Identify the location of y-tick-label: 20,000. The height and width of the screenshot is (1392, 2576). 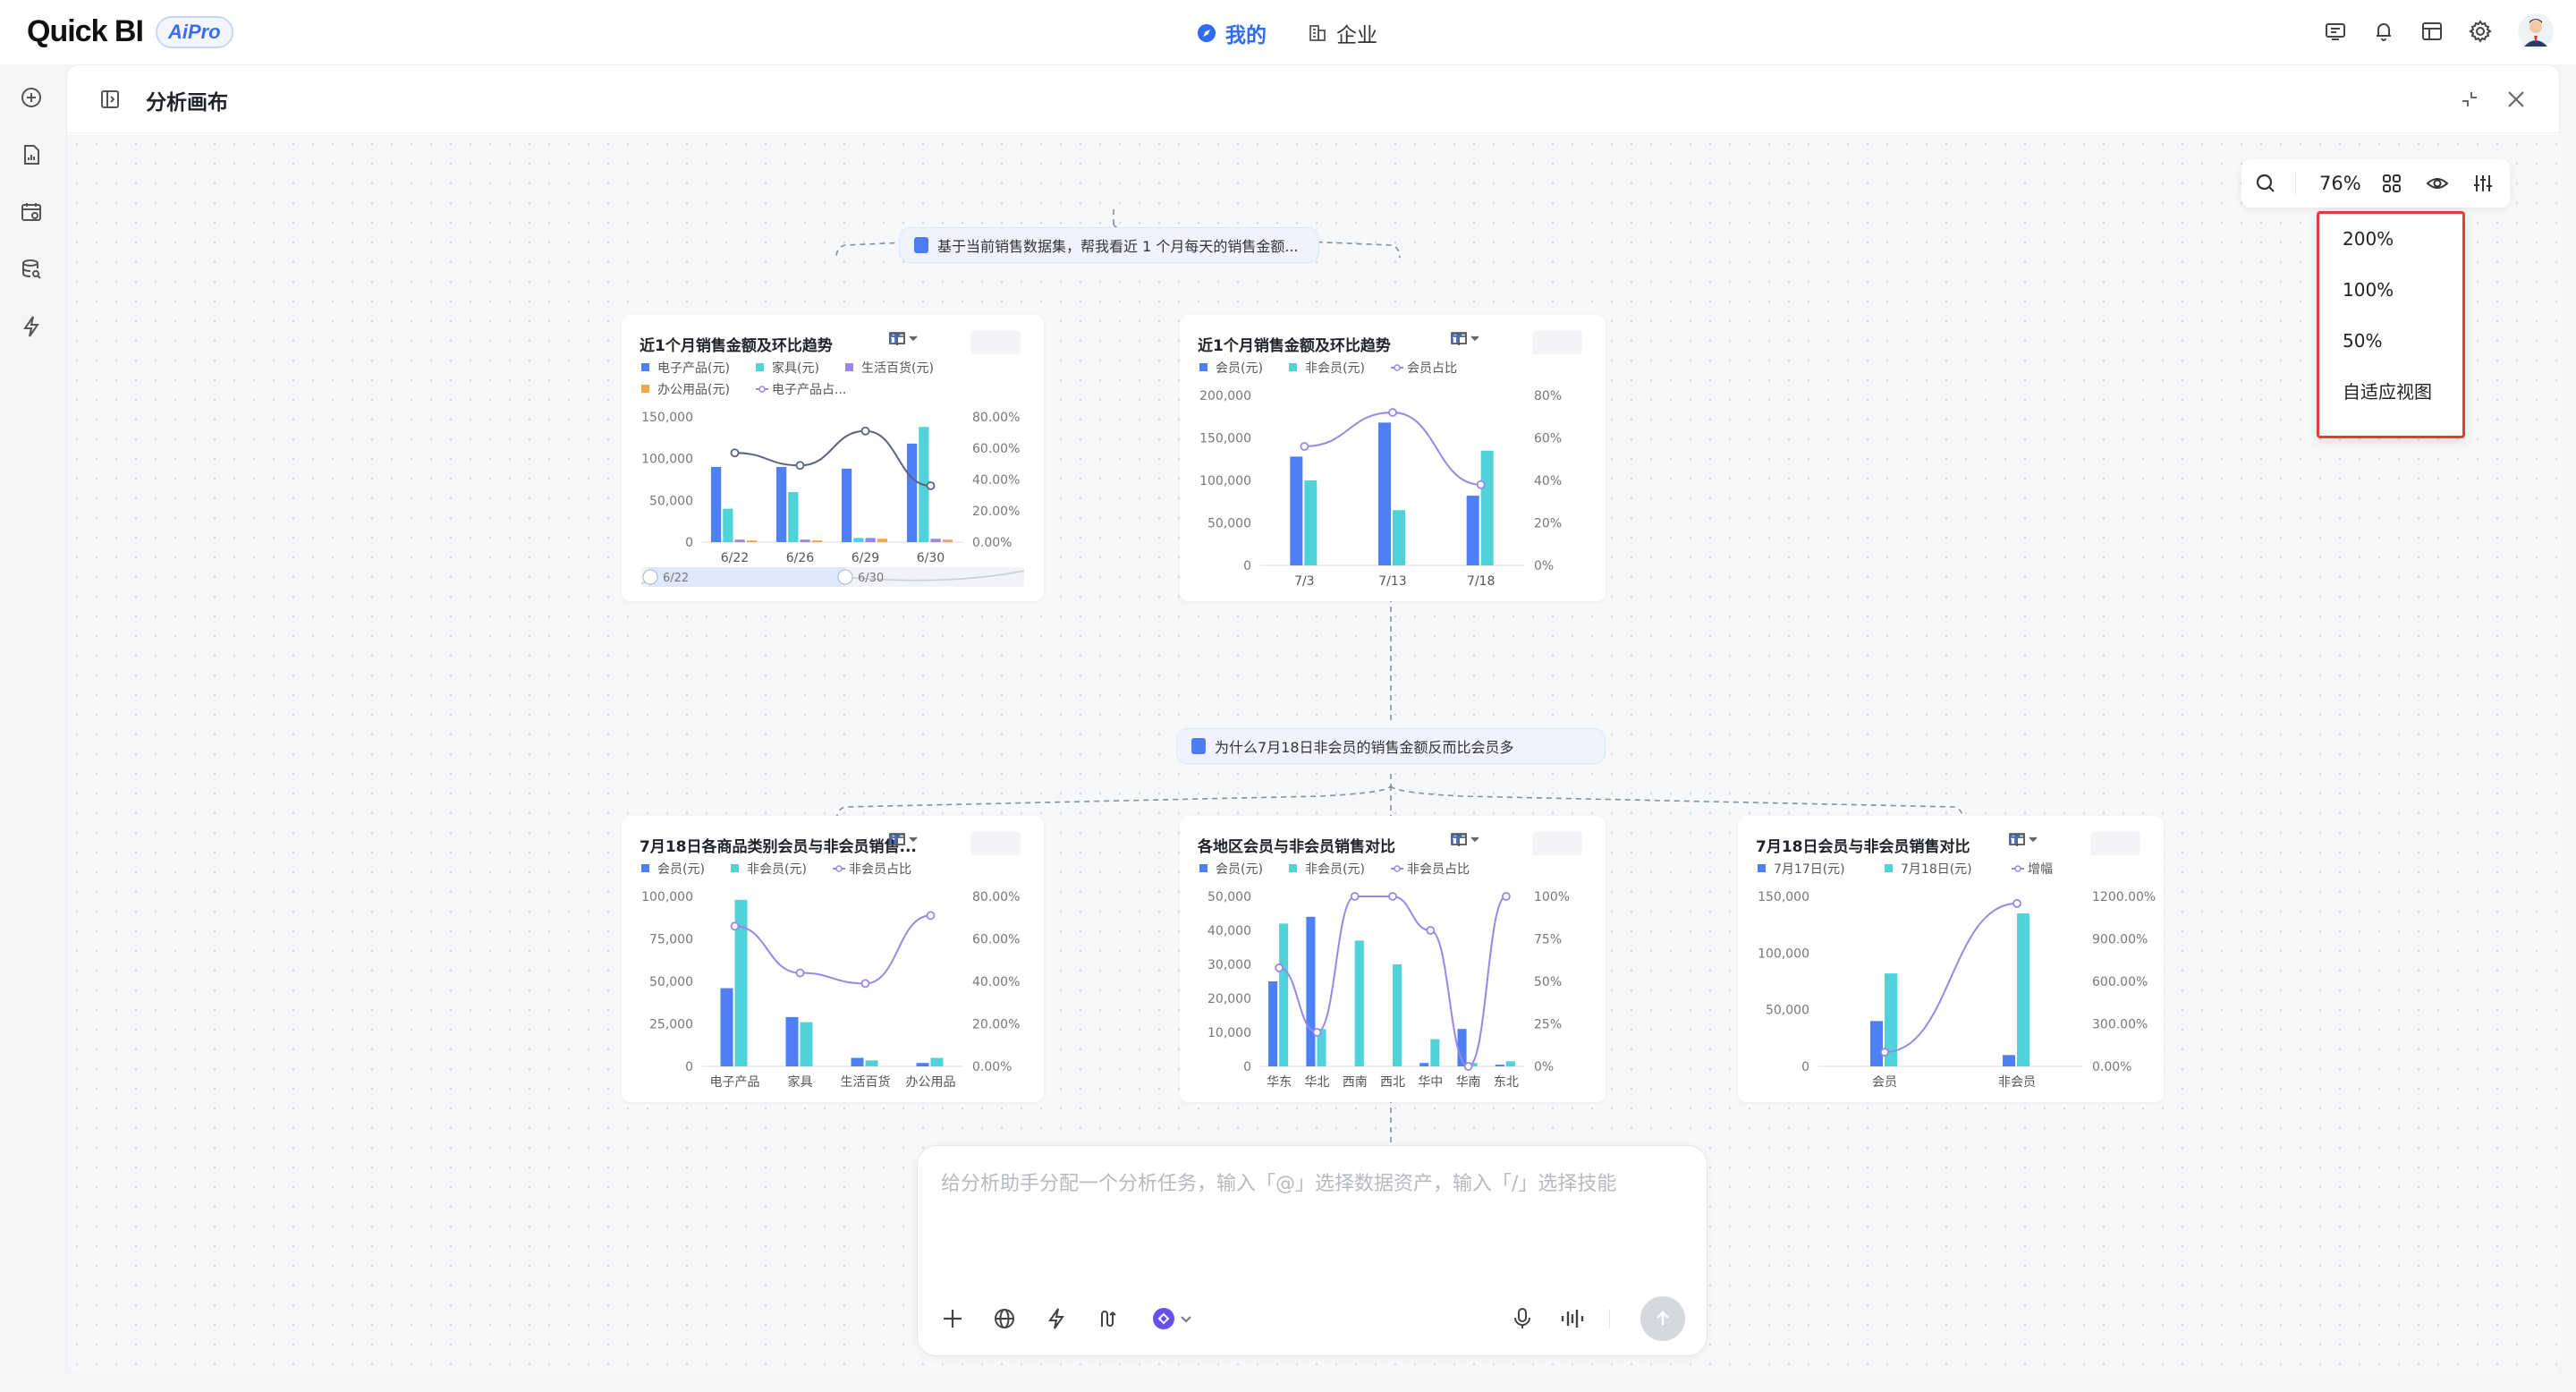
(1229, 999).